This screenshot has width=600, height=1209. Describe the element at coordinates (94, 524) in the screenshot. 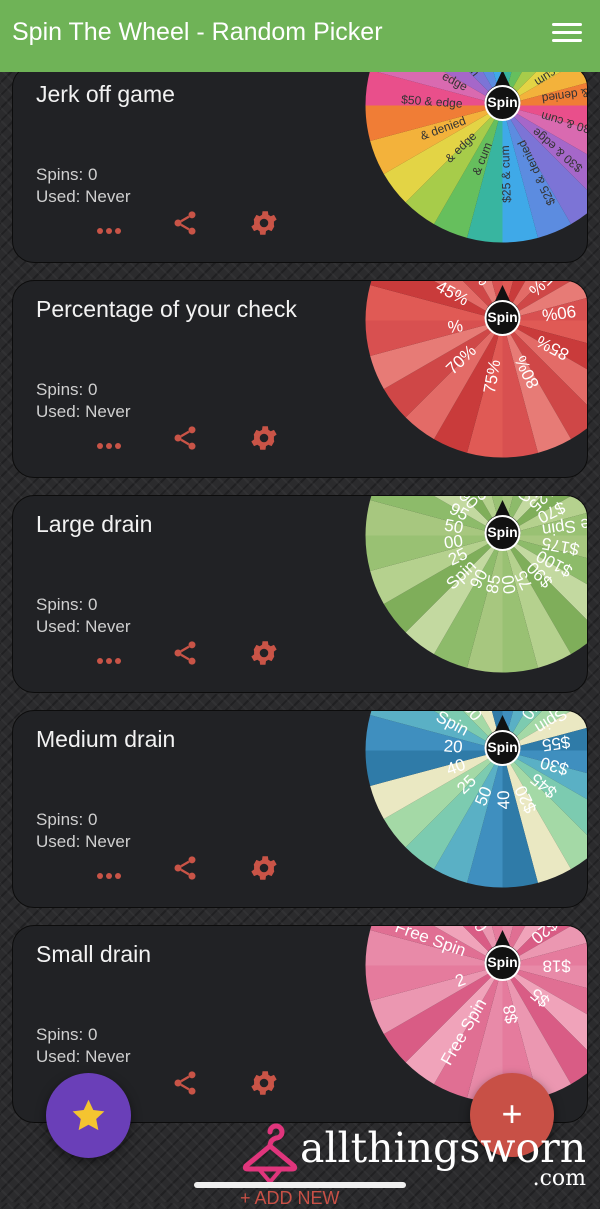

I see `wheel-title: Large drain` at that location.